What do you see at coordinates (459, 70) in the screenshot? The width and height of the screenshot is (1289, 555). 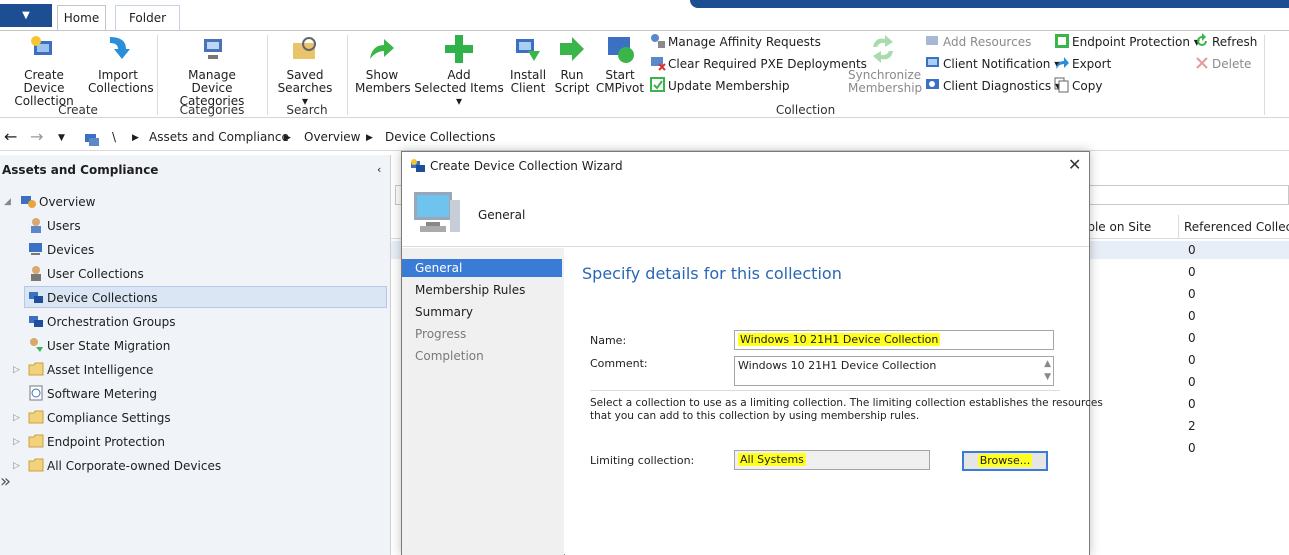 I see `add-selected-items-button: Add Selected Items ▾` at bounding box center [459, 70].